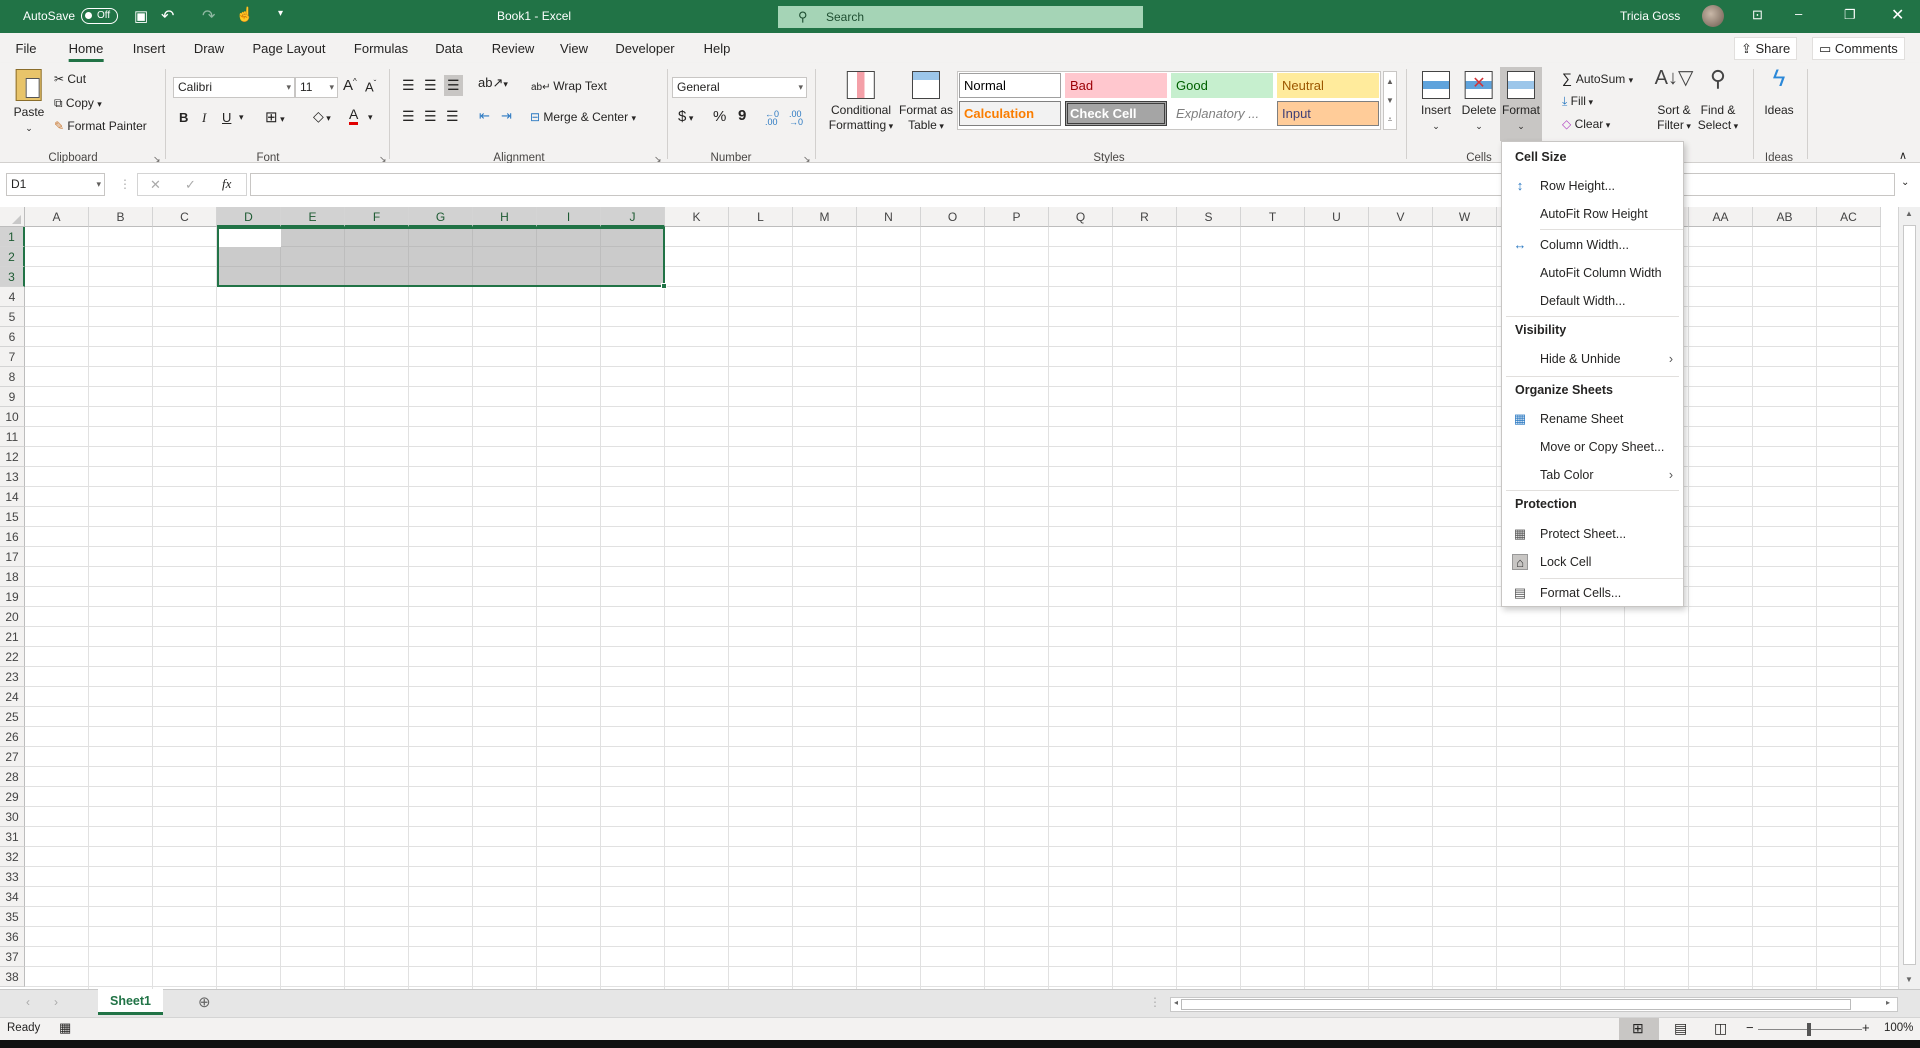  Describe the element at coordinates (12, 657) in the screenshot. I see `row-header-22: 22` at that location.